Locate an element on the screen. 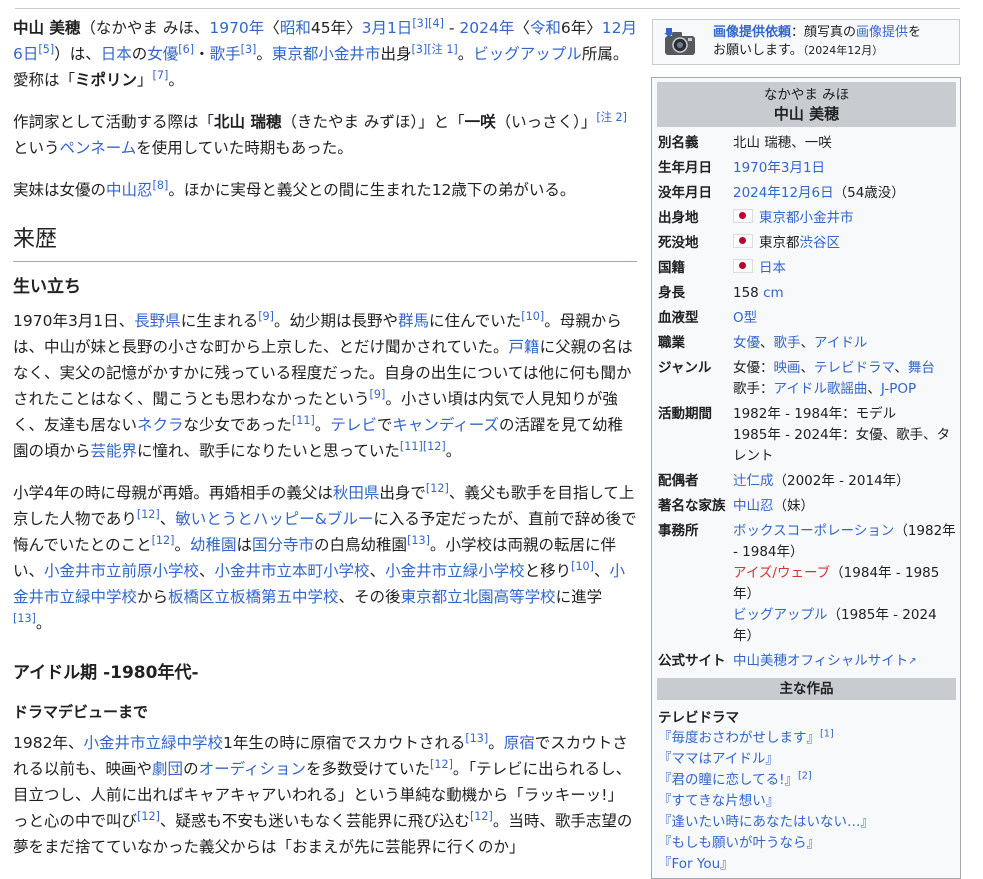 Image resolution: width=983 pixels, height=879 pixels. link-agency: ビッグアップル is located at coordinates (527, 54).